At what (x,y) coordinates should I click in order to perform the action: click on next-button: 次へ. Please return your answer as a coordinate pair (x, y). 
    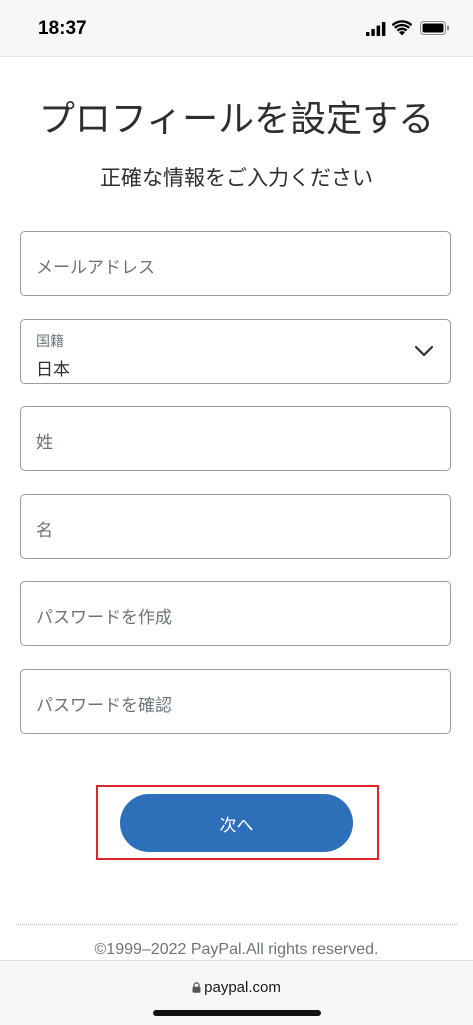
    Looking at the image, I should click on (236, 823).